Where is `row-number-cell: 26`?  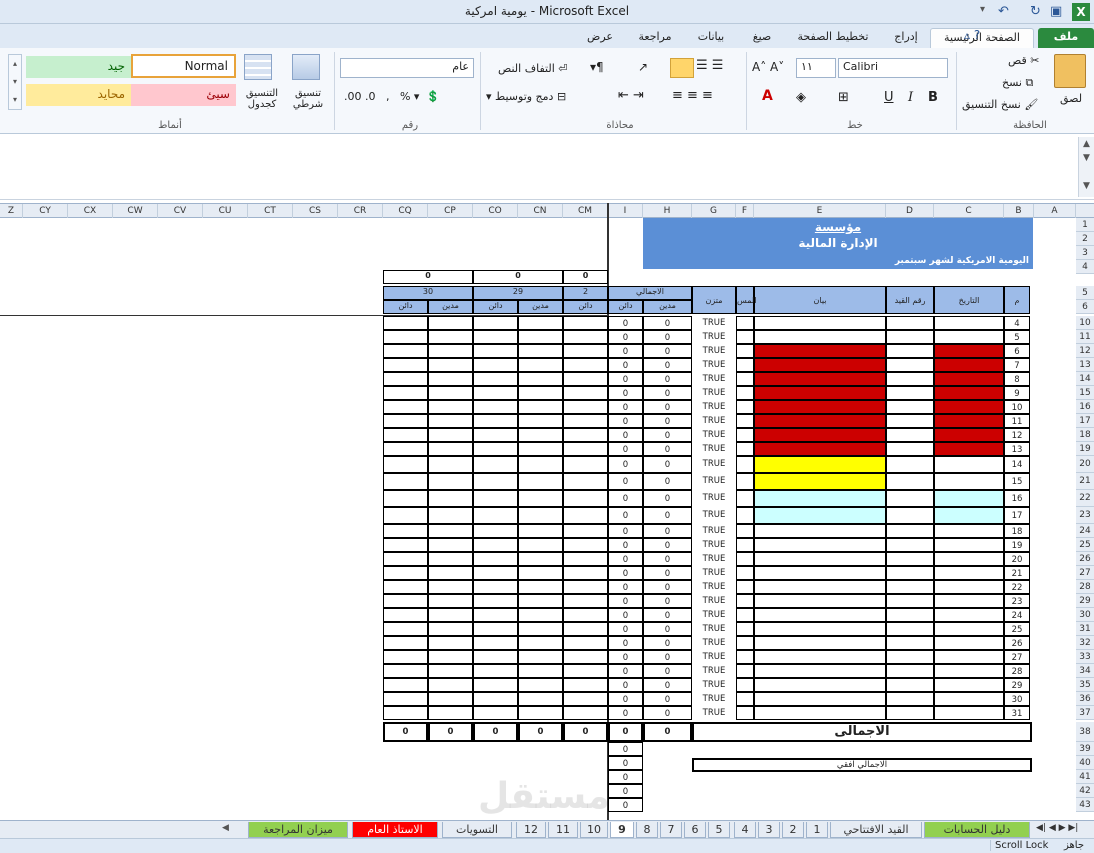
row-number-cell: 26 is located at coordinates (1017, 643).